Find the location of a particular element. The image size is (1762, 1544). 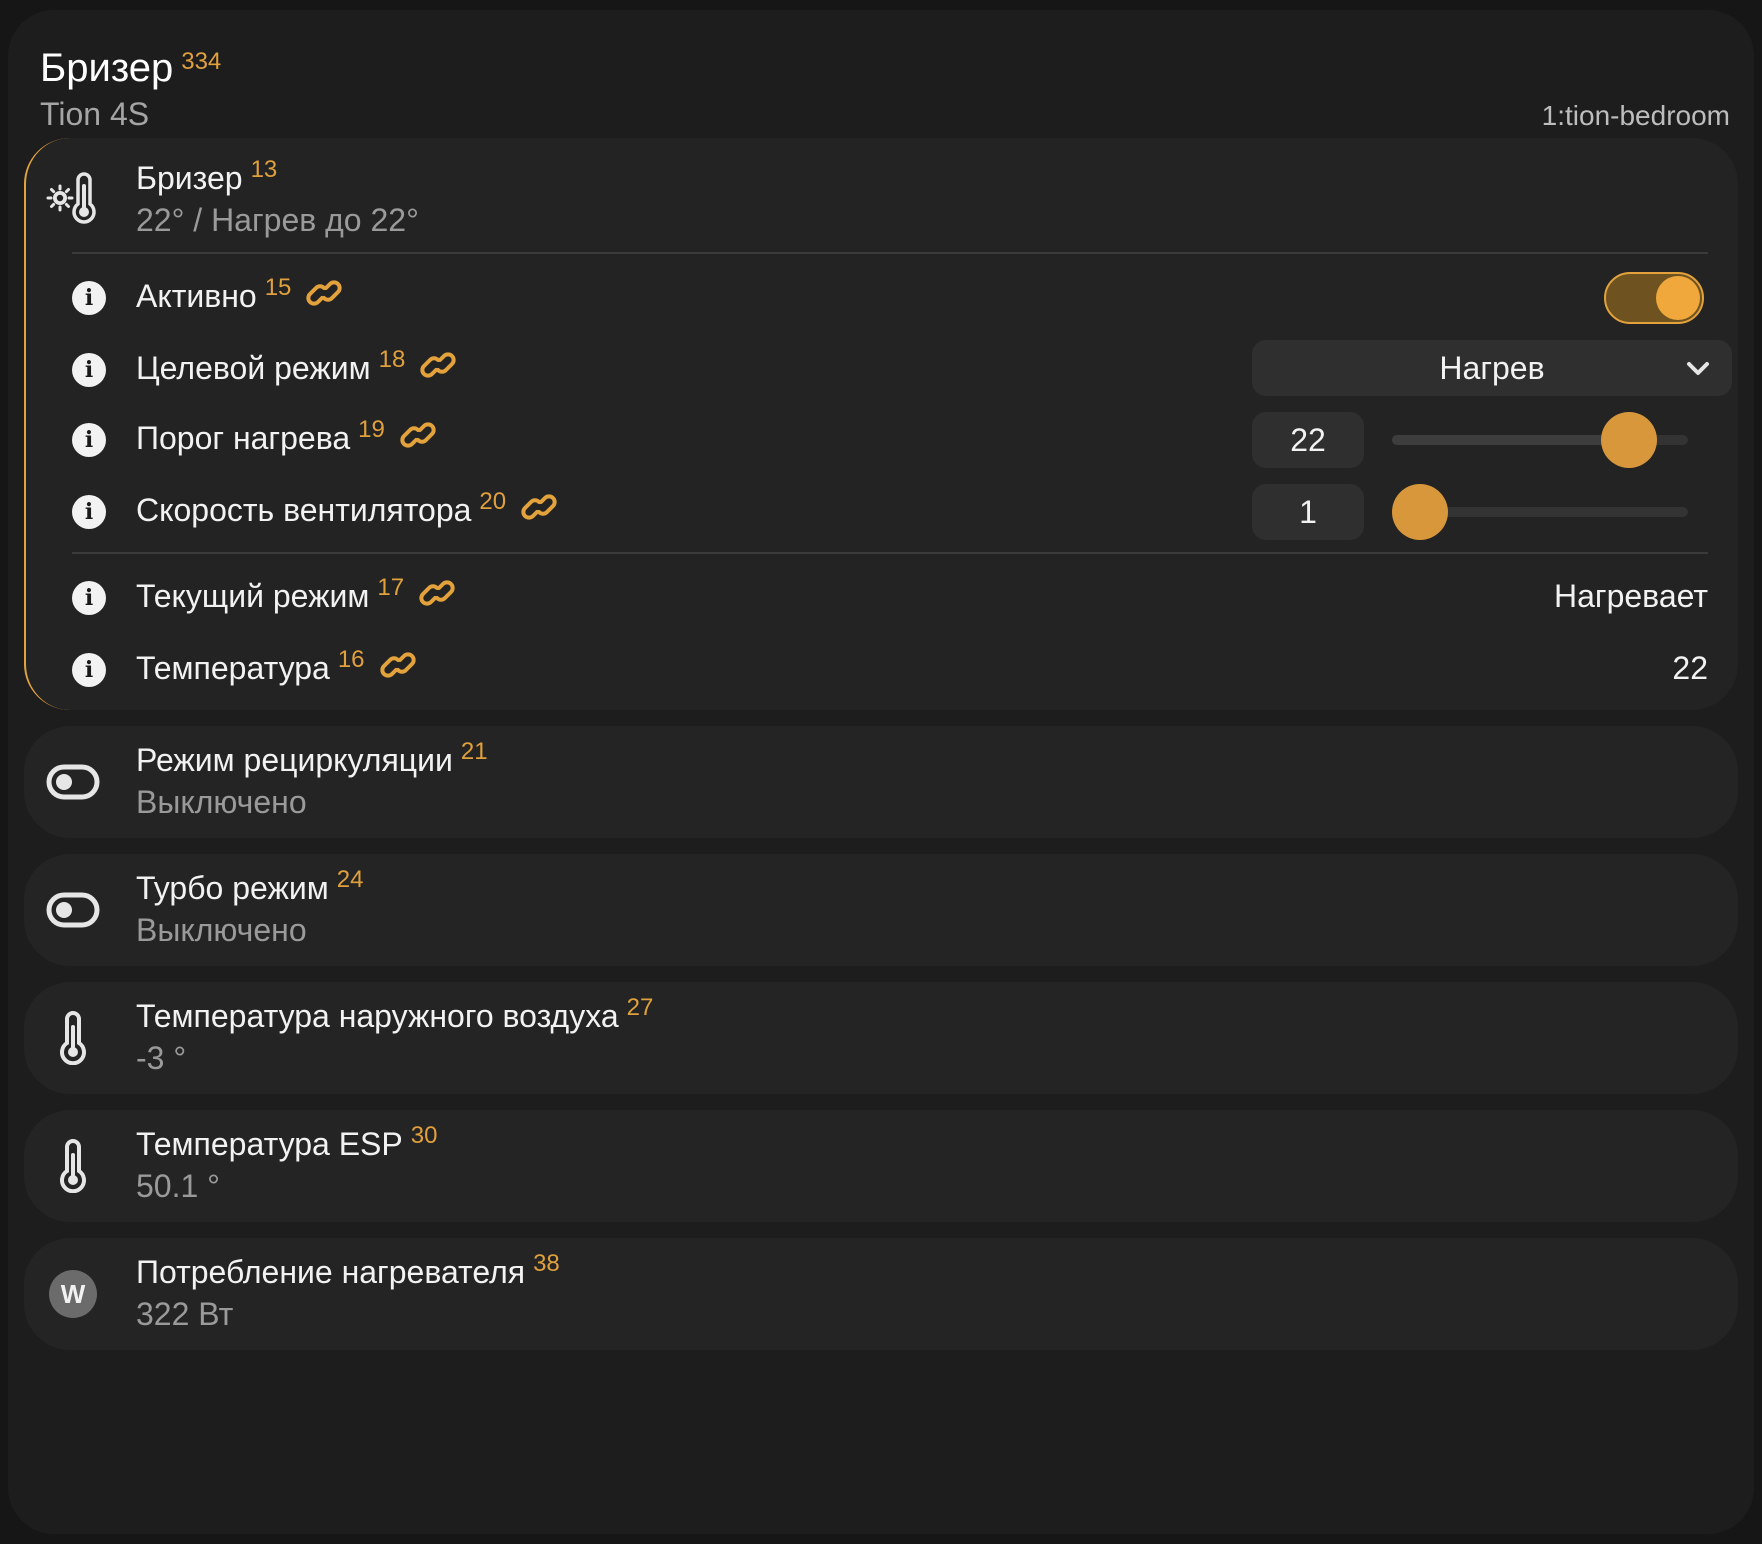

fan-speed-slider is located at coordinates (1540, 512).